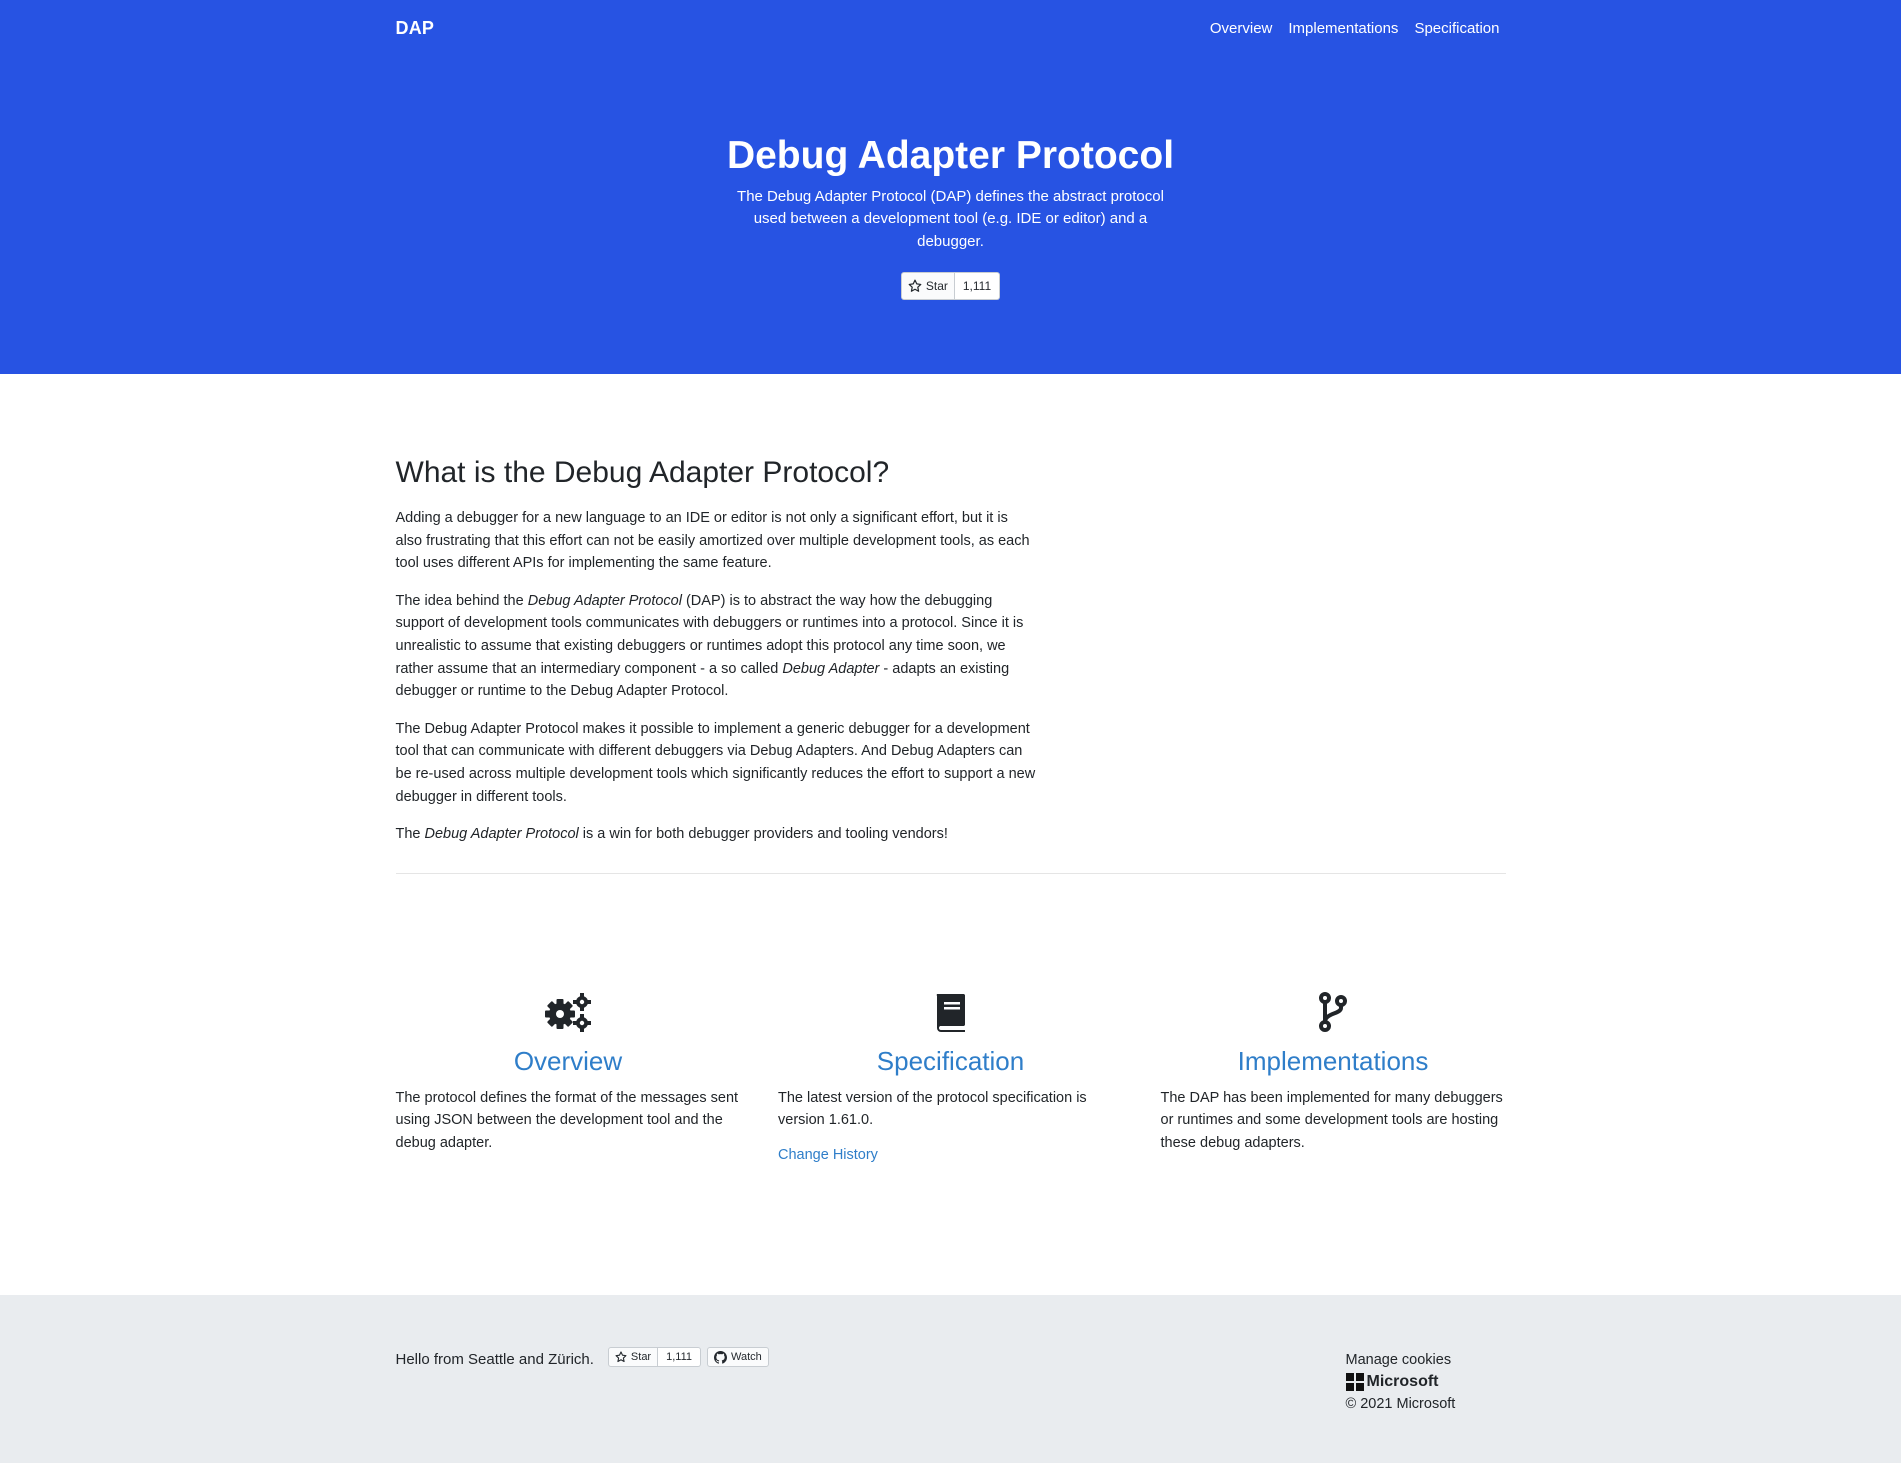 The height and width of the screenshot is (1463, 1901). I want to click on nav-links: Overview Implementations Specification, so click(1358, 28).